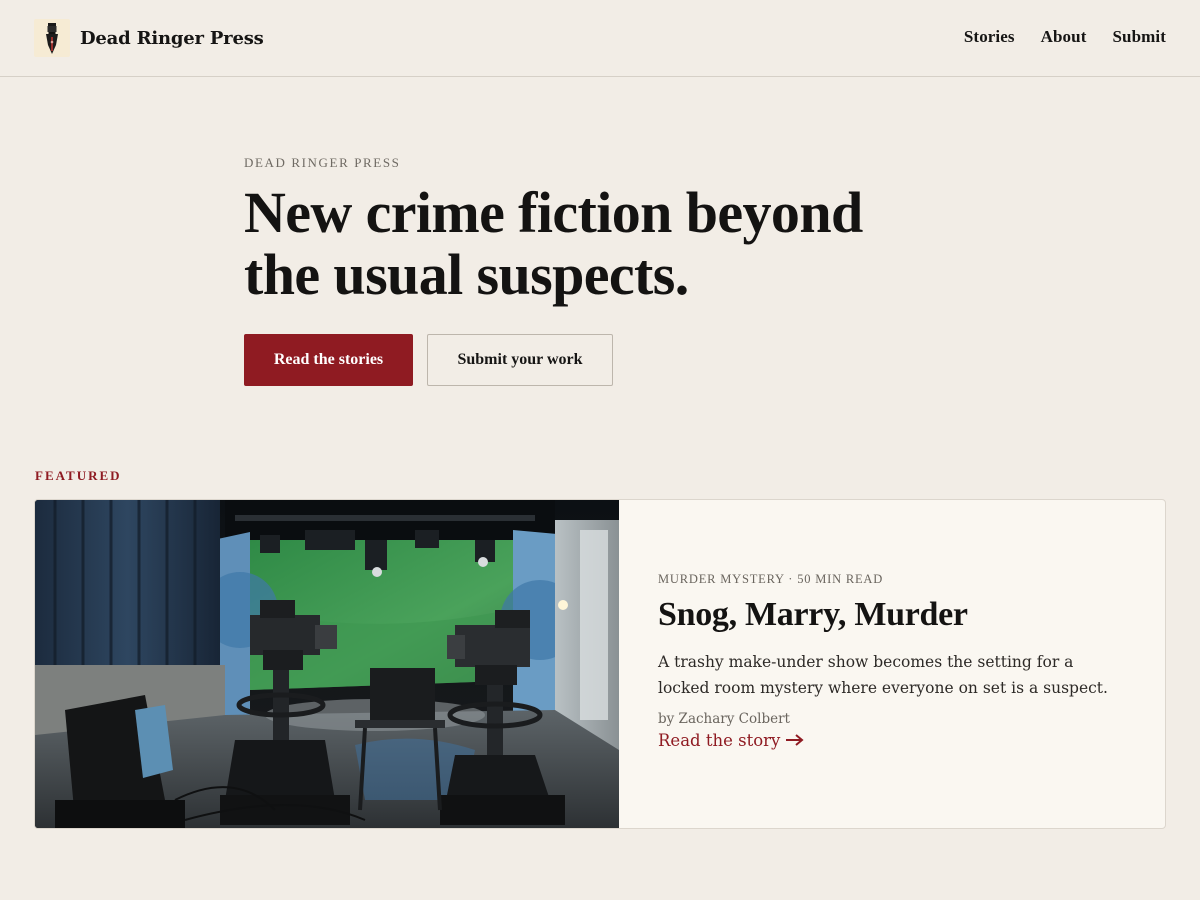  I want to click on hero-title-line-1: New crime fiction beyond, so click(553, 212).